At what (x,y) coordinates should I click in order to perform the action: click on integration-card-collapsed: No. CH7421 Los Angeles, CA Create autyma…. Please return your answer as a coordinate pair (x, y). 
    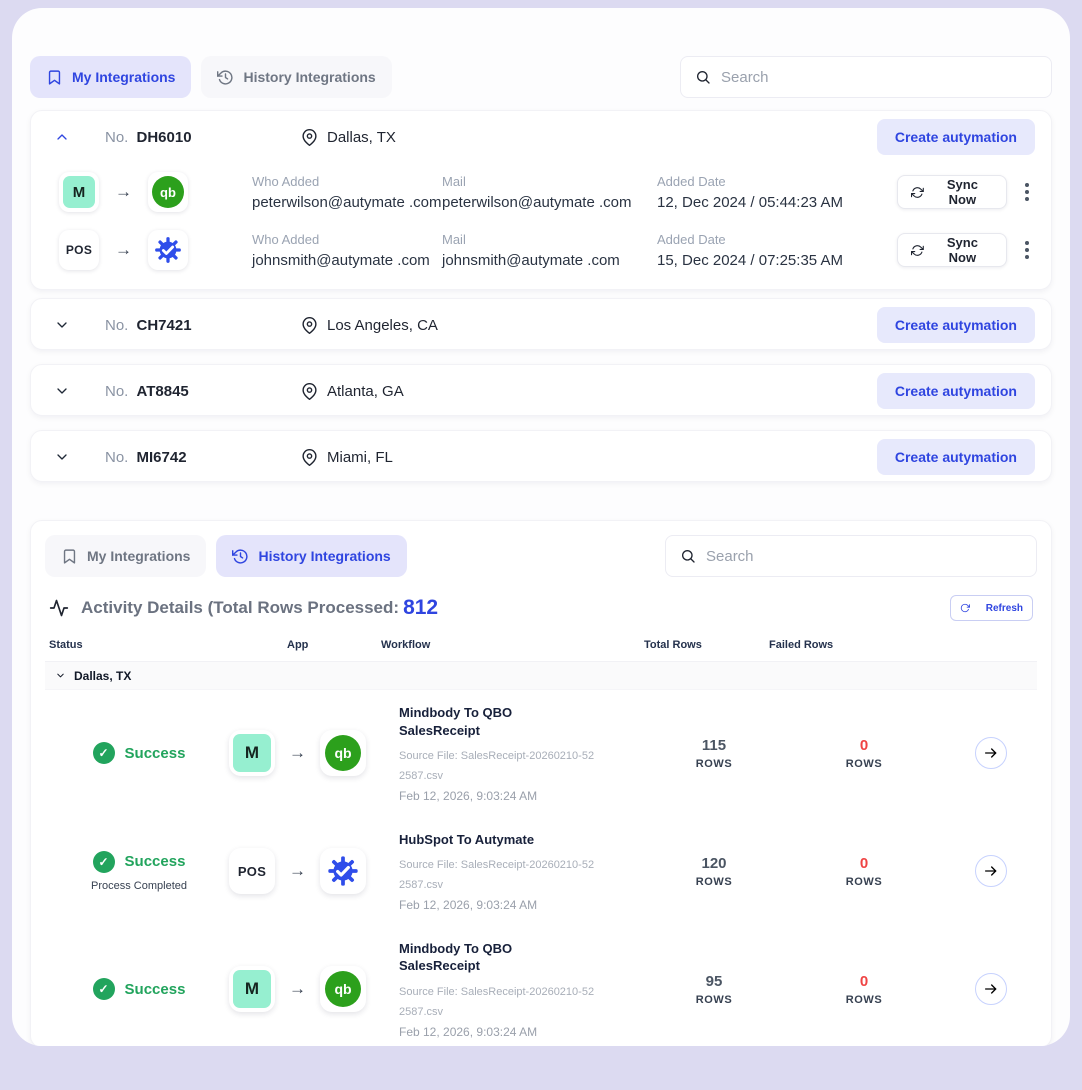
    Looking at the image, I should click on (541, 324).